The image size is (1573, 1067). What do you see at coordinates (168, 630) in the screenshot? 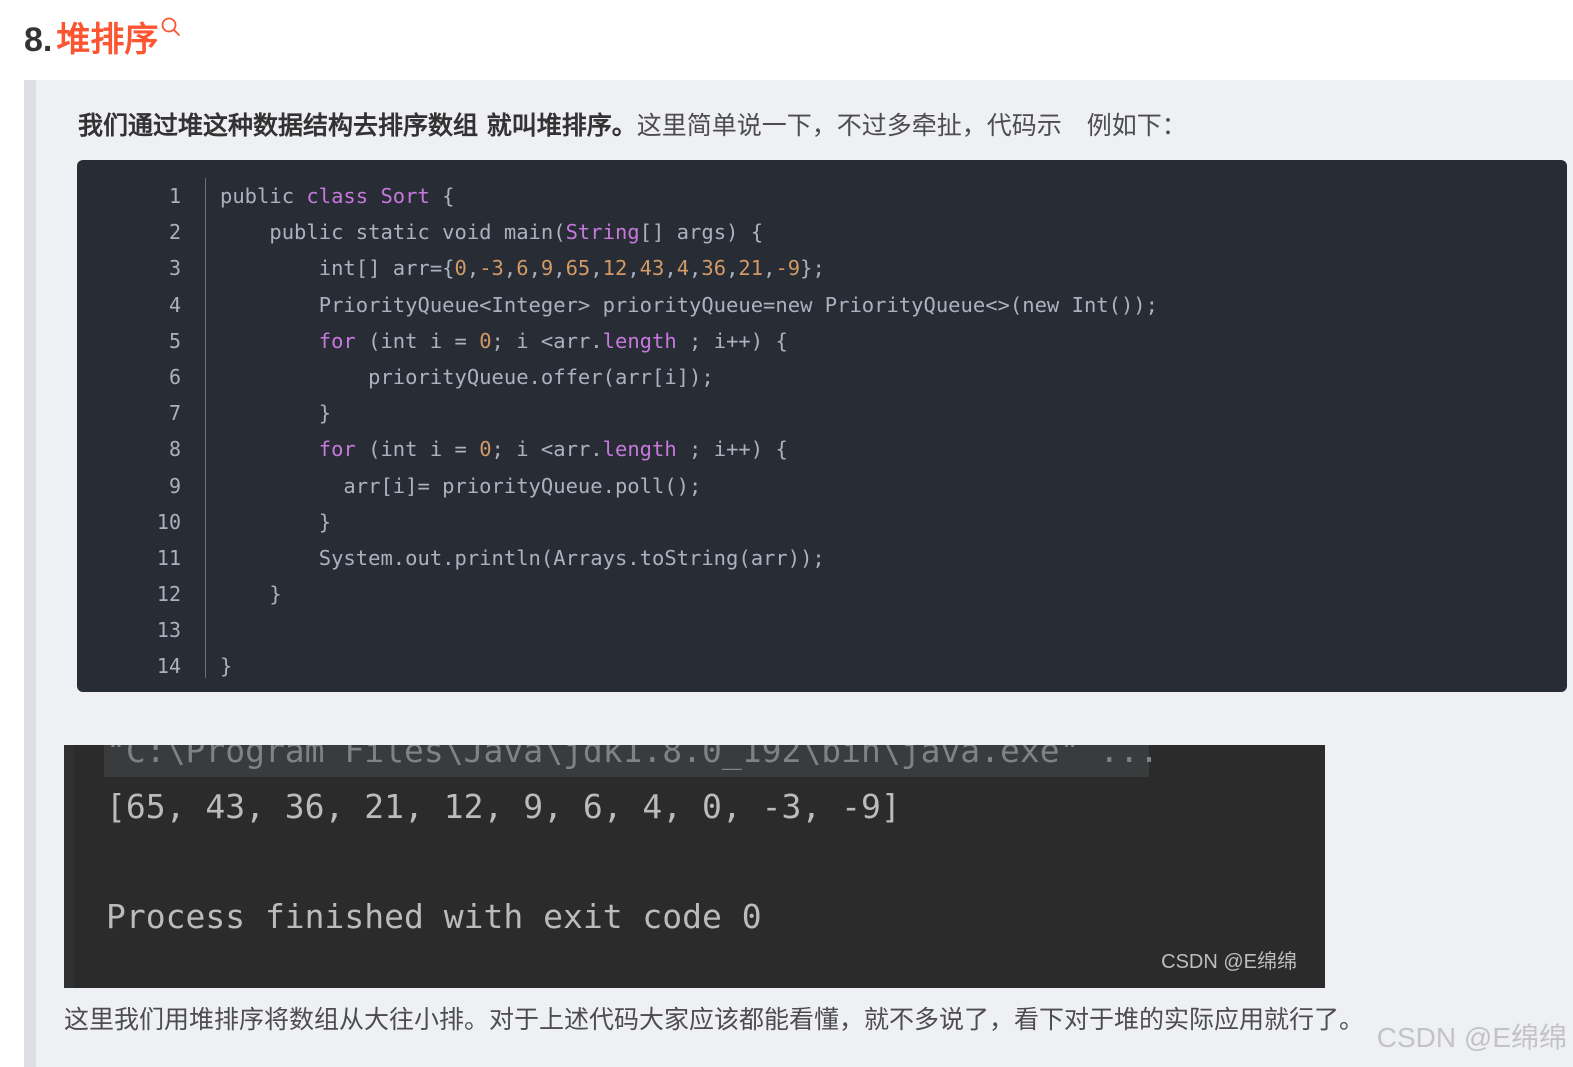
I see `line-number: 13` at bounding box center [168, 630].